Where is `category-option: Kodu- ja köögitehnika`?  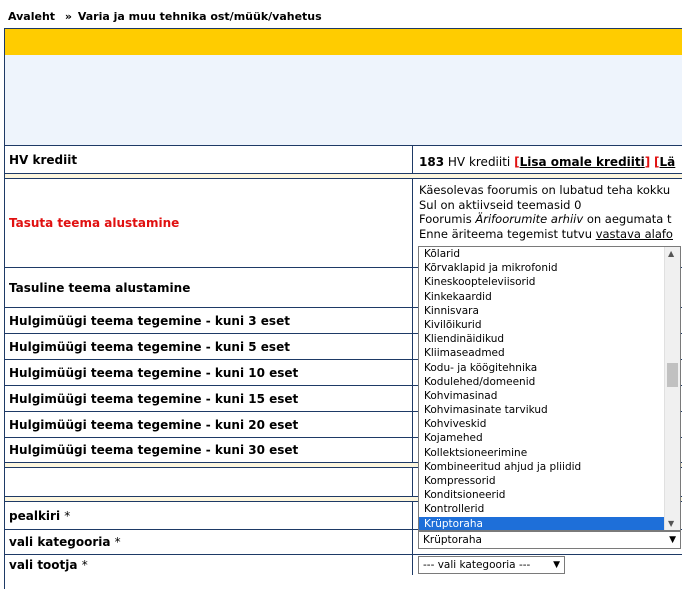
category-option: Kodu- ja köögitehnika is located at coordinates (542, 368).